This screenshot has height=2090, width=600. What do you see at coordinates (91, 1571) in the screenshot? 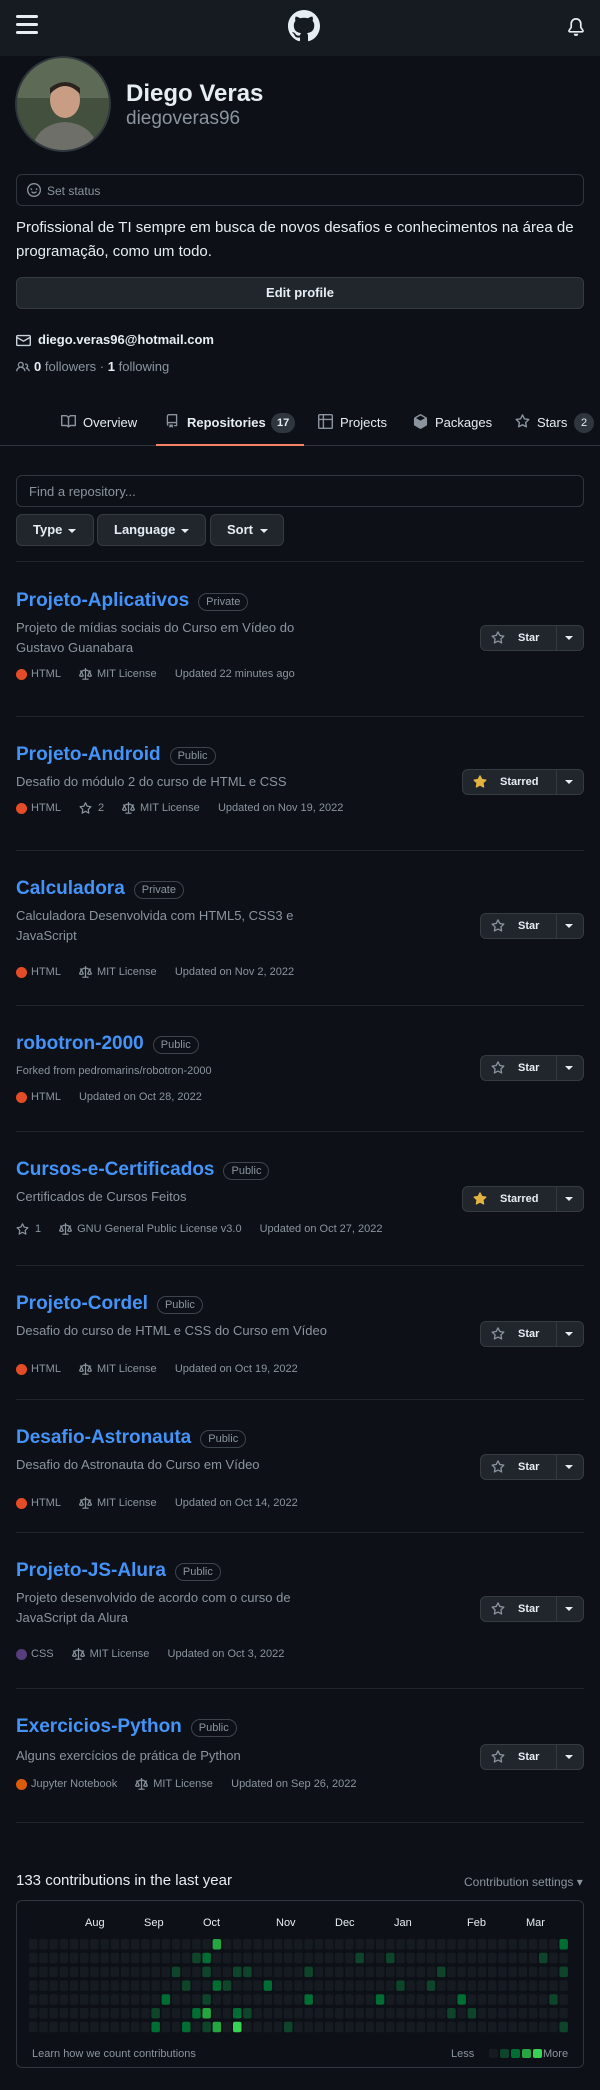
I see `repo-name-link: Projeto-JS-Alura` at bounding box center [91, 1571].